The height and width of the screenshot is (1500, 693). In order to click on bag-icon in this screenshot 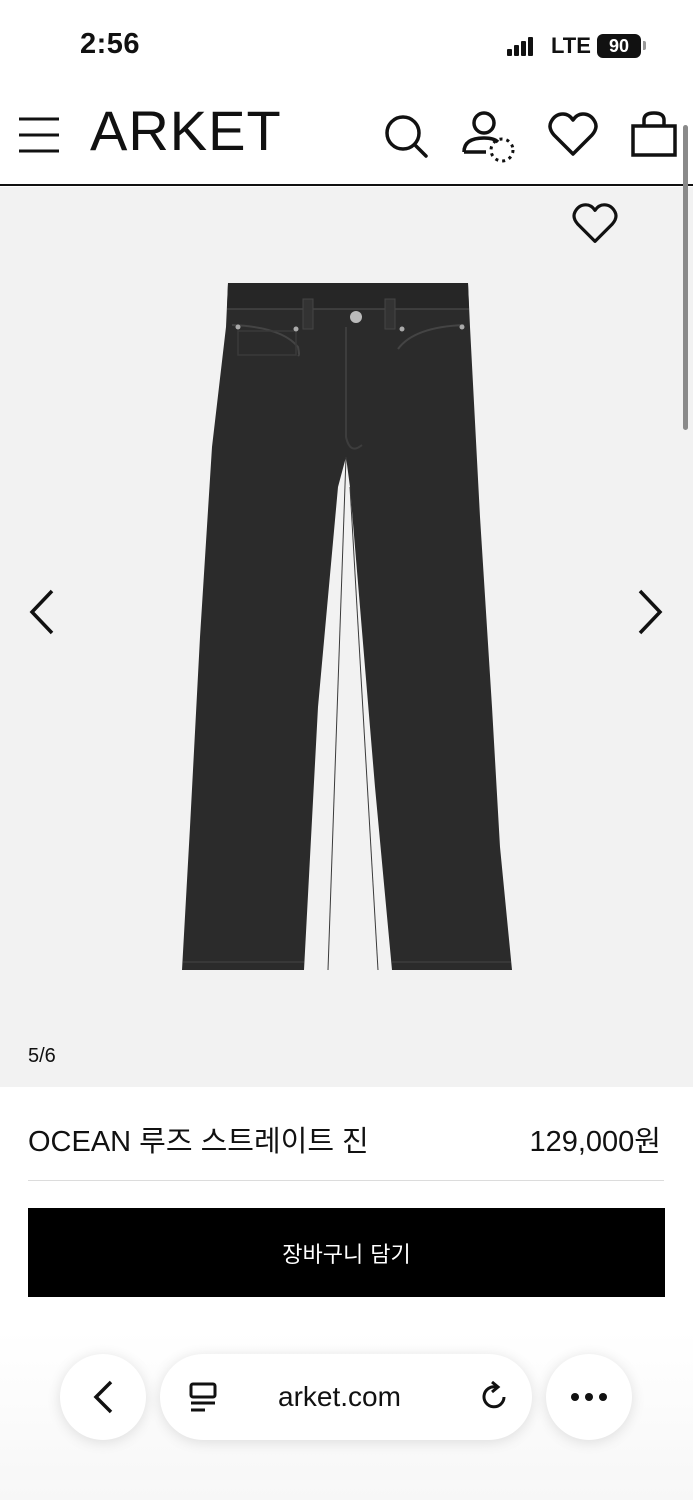, I will do `click(654, 134)`.